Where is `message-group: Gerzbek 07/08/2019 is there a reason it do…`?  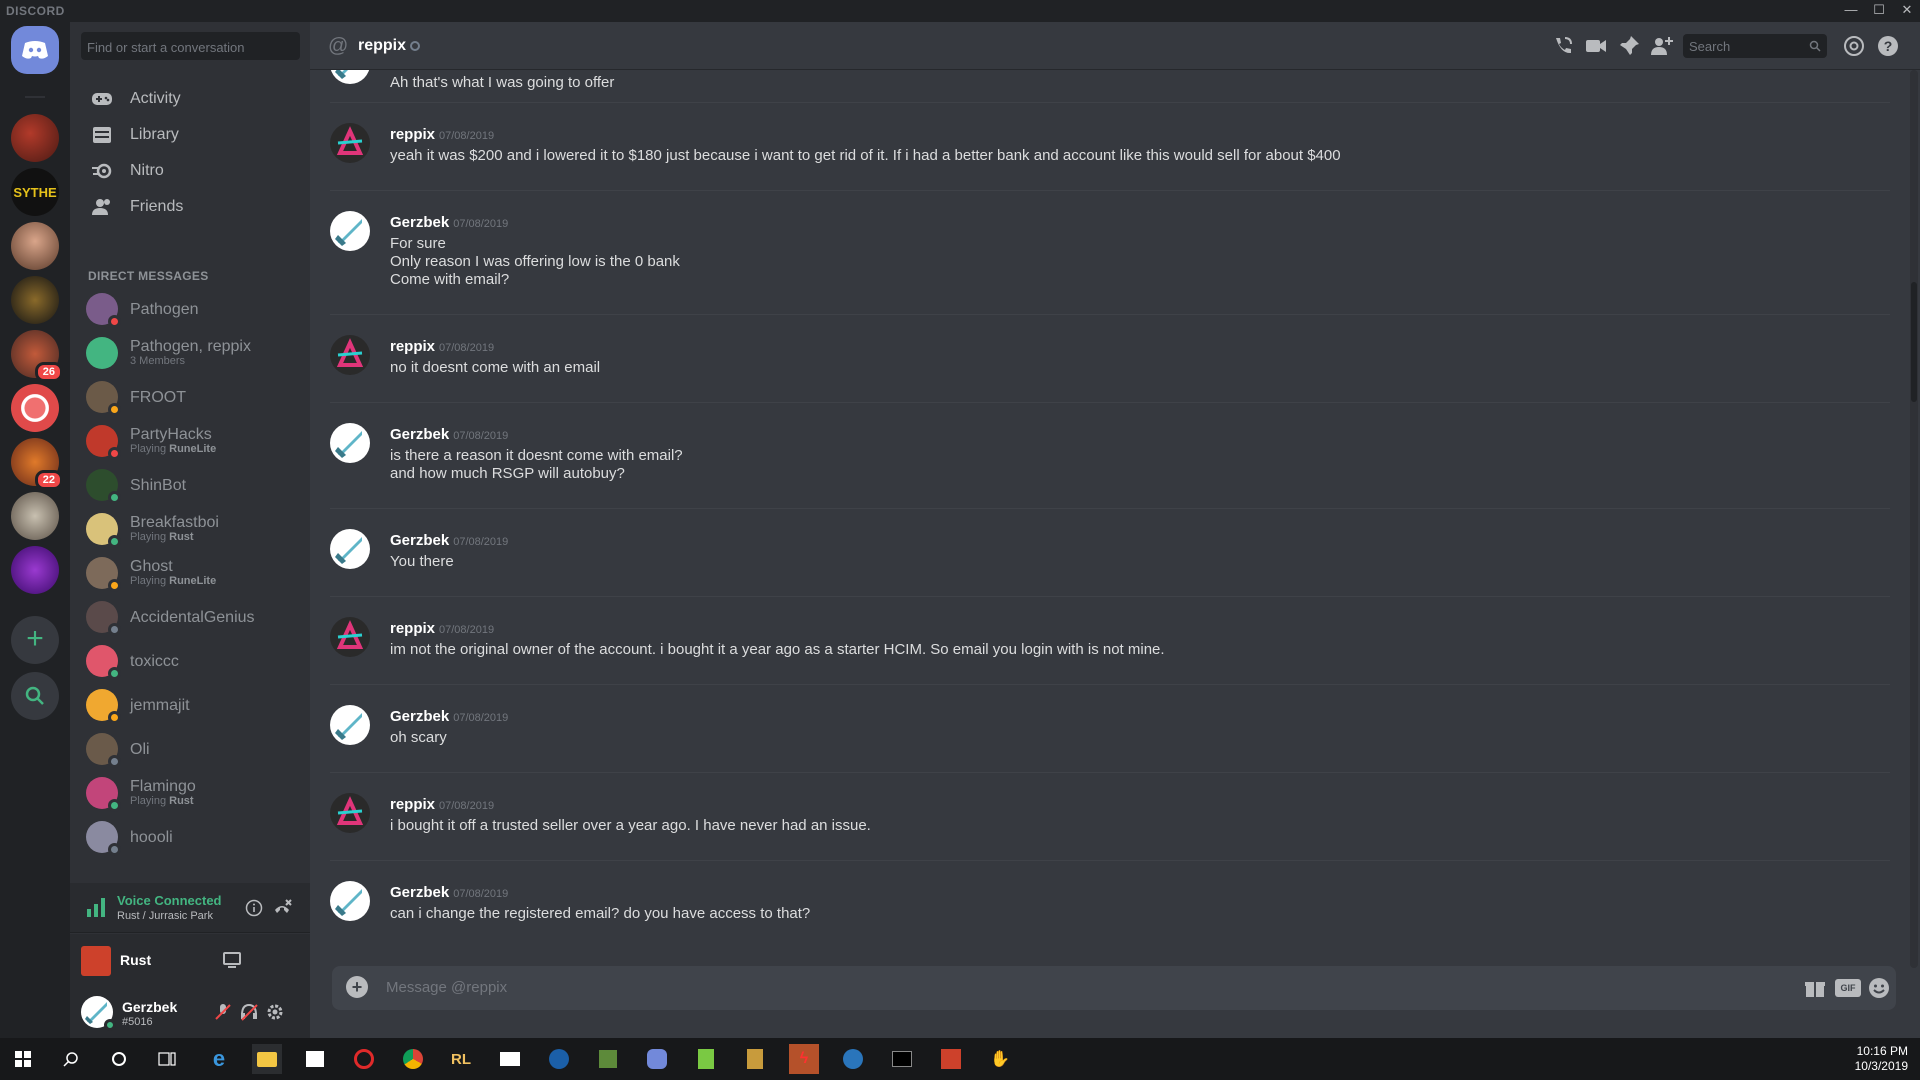 message-group: Gerzbek 07/08/2019 is there a reason it do… is located at coordinates (1110, 451).